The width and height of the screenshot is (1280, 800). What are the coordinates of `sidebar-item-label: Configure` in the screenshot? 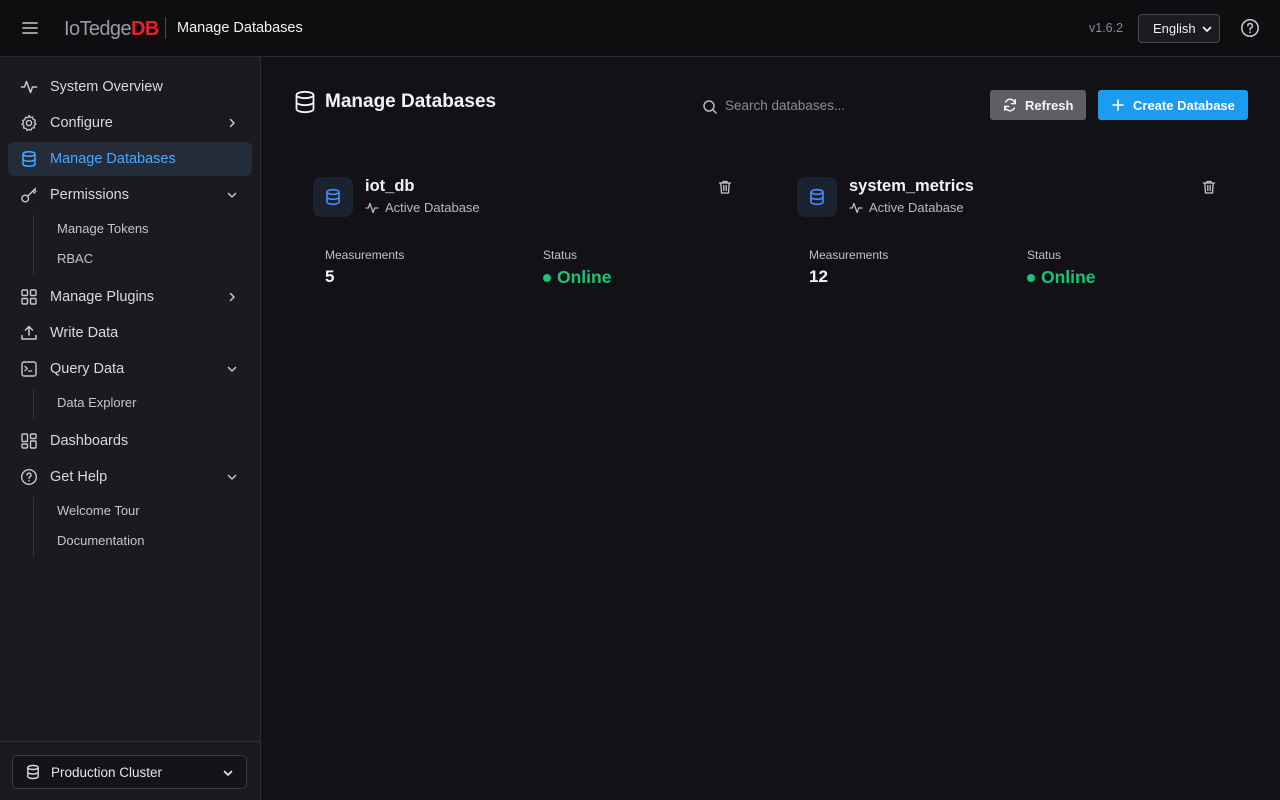 It's located at (81, 123).